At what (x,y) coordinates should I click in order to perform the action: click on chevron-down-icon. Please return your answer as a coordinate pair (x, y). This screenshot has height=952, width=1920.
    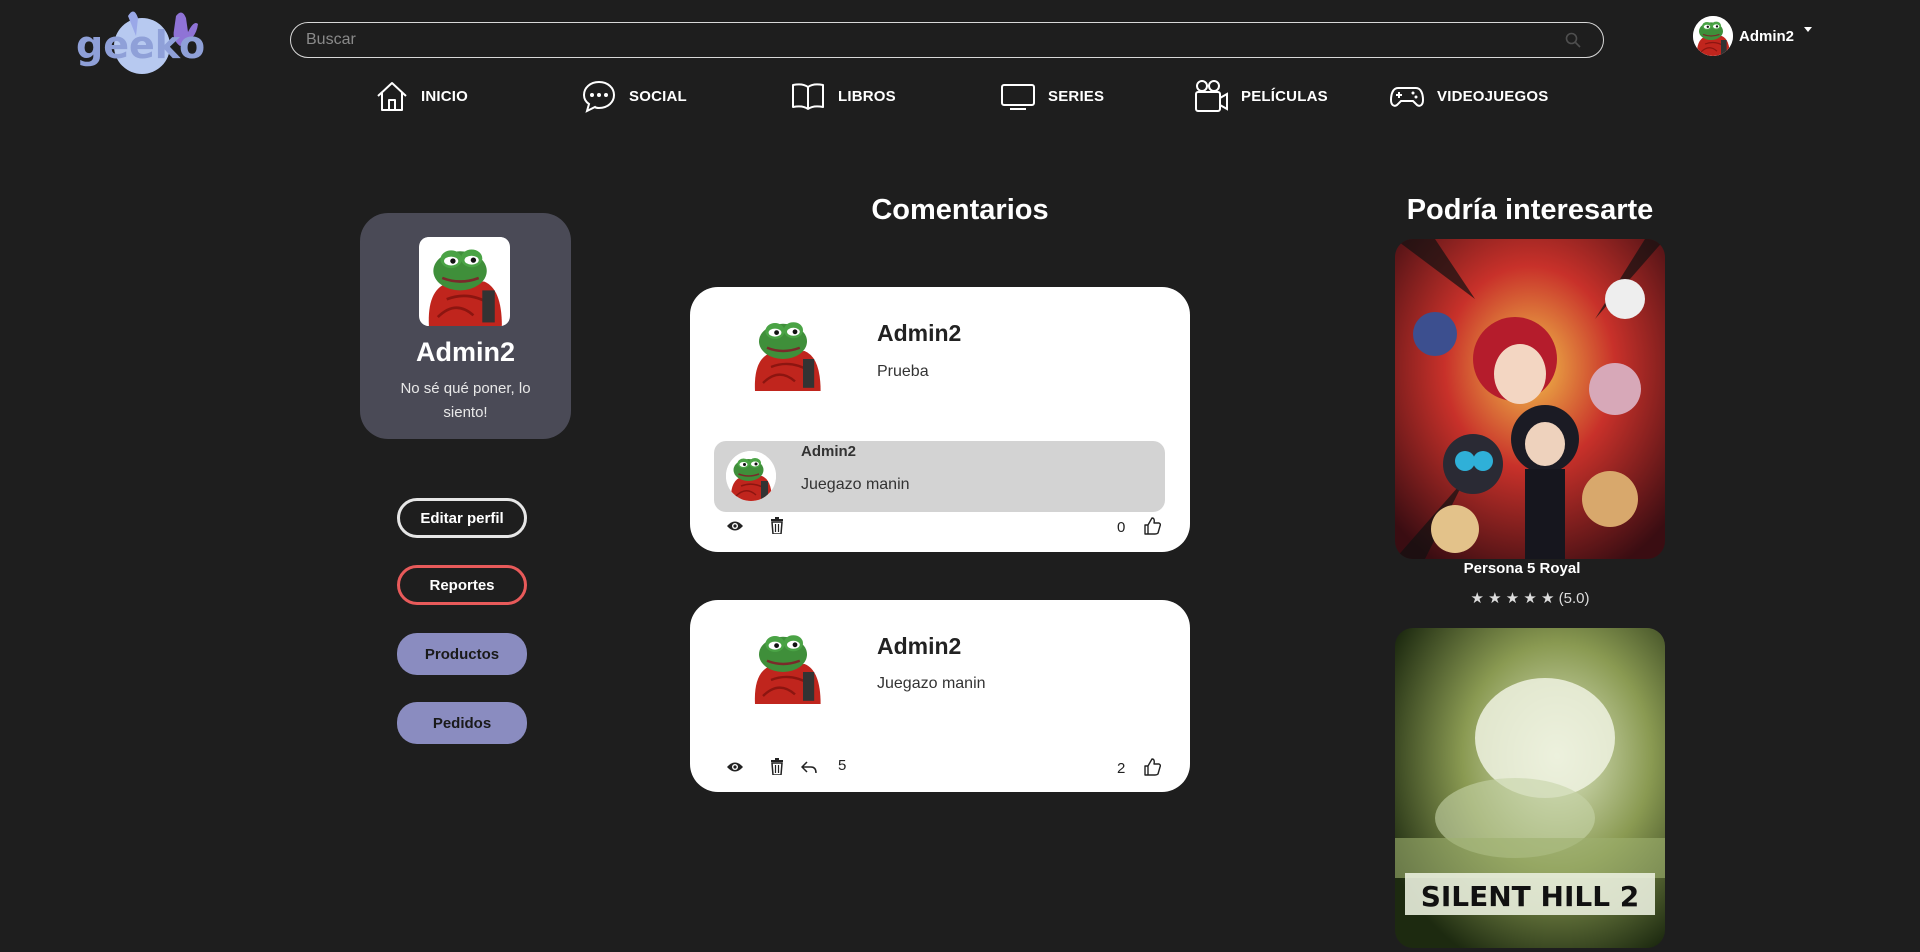
    Looking at the image, I should click on (1808, 29).